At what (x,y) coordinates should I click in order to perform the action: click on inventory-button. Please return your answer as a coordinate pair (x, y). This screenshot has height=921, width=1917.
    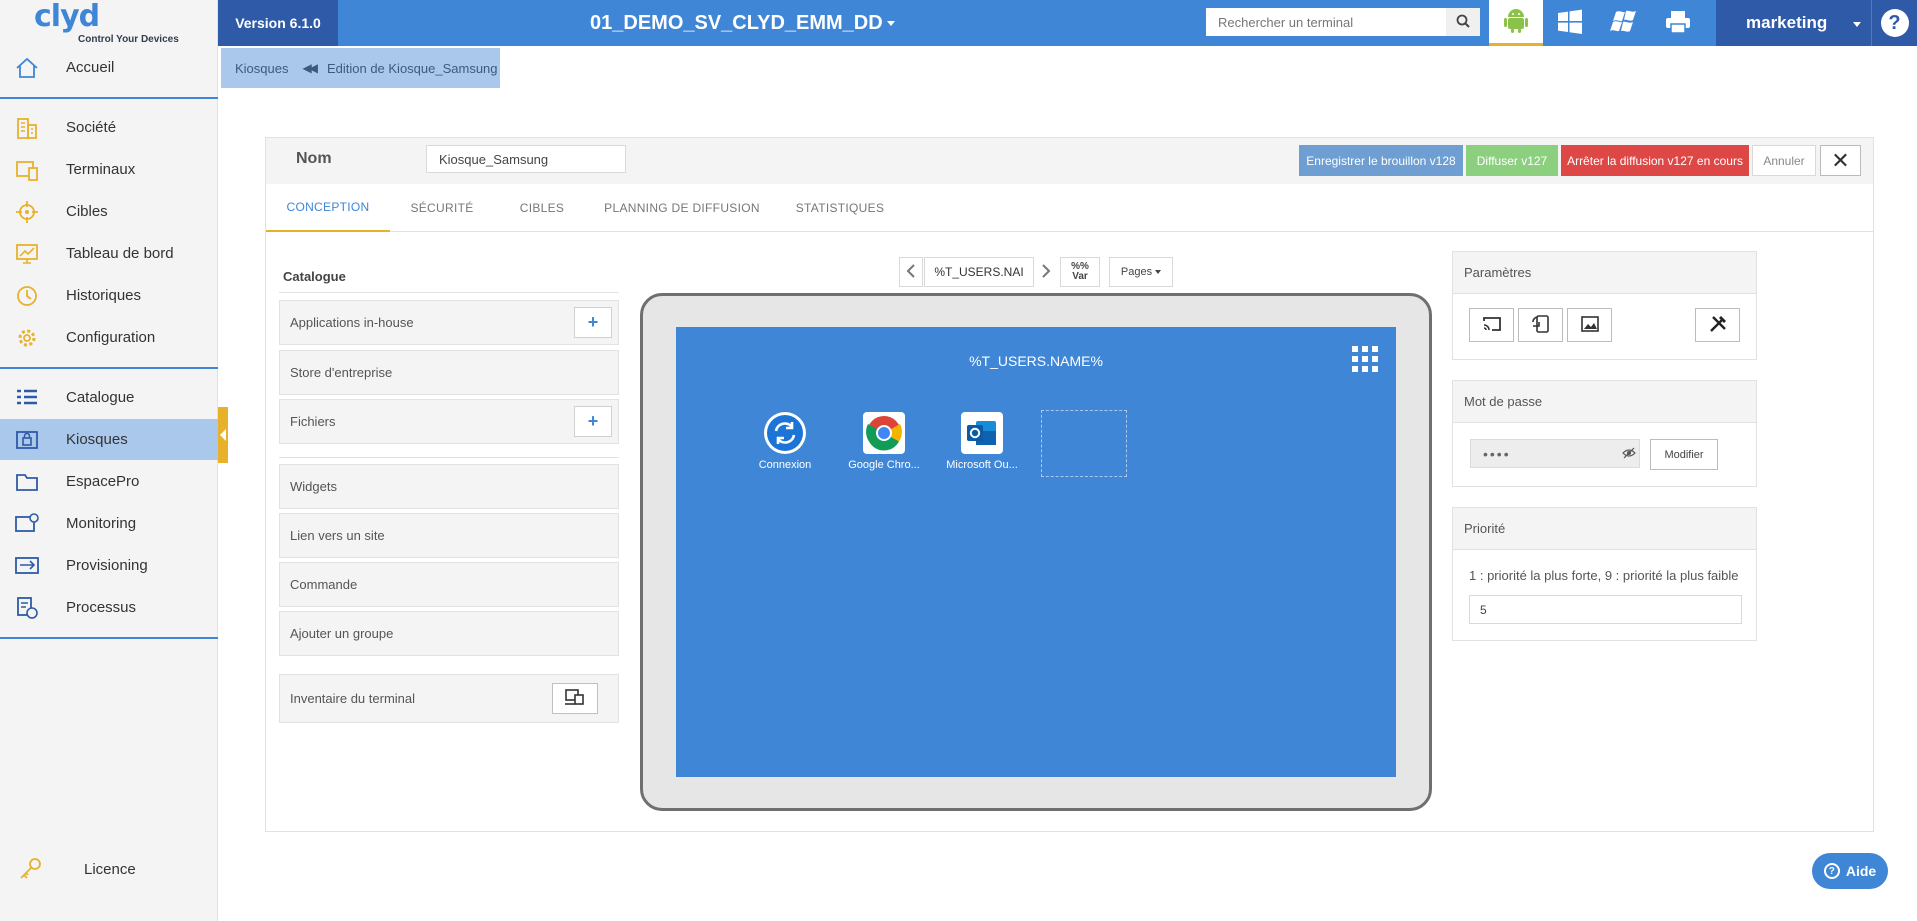
    Looking at the image, I should click on (575, 698).